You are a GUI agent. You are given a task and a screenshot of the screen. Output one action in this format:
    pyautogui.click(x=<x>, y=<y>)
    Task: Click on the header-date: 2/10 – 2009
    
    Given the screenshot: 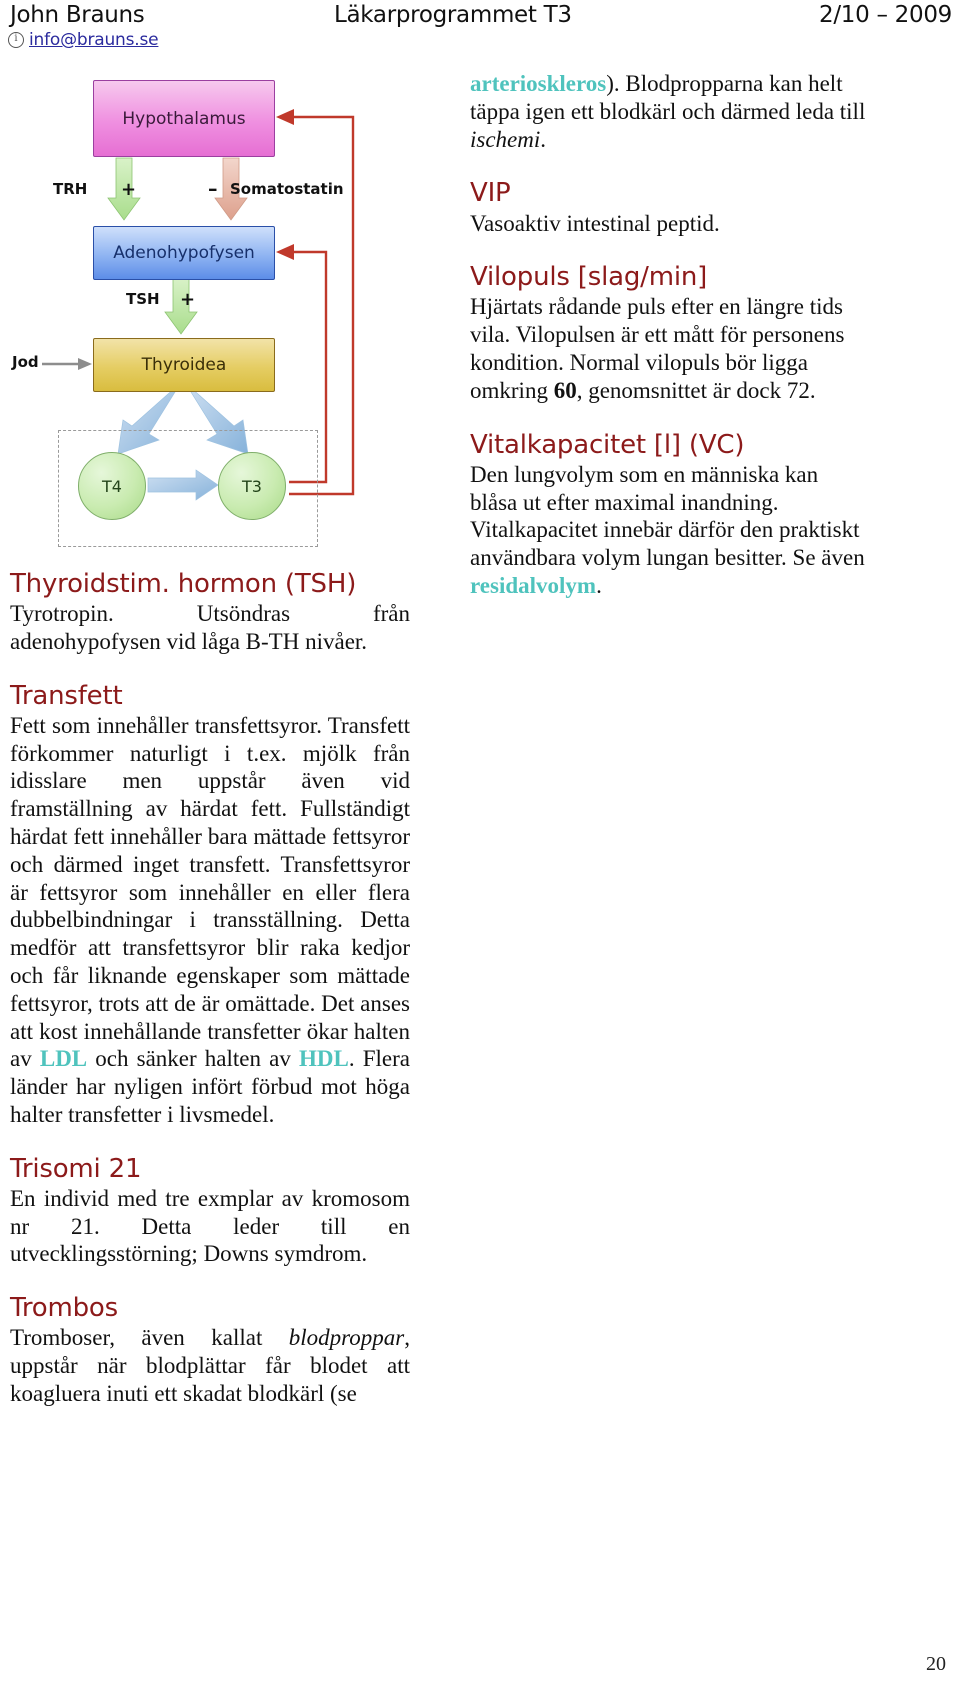 What is the action you would take?
    pyautogui.click(x=885, y=15)
    